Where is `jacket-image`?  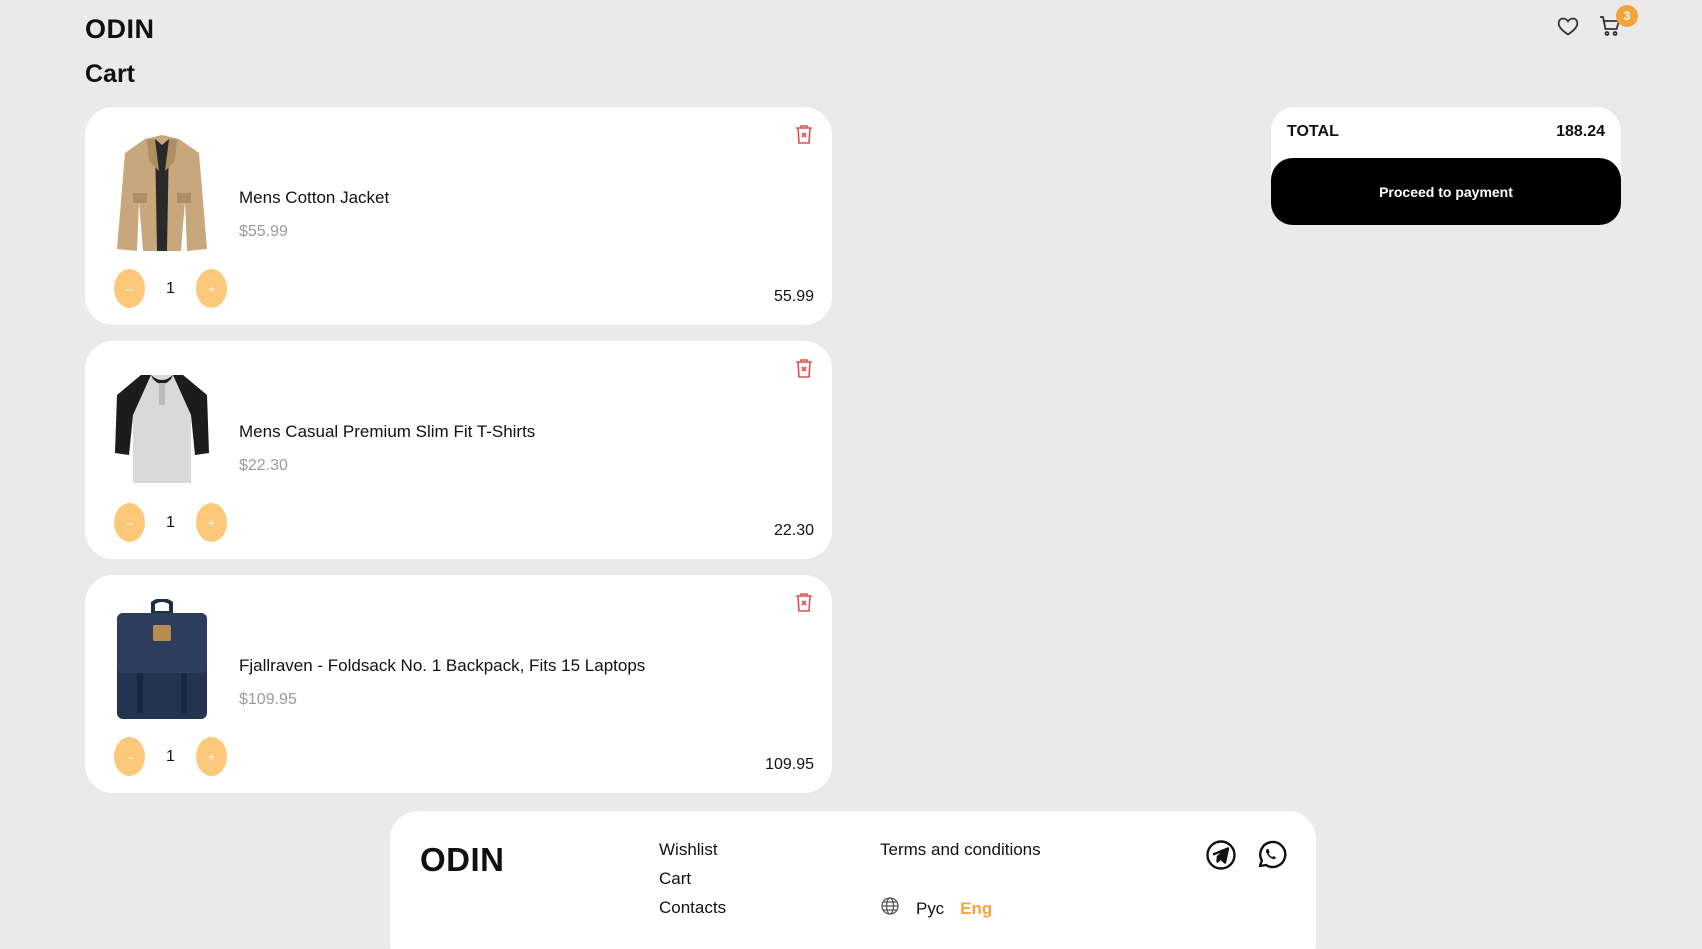 jacket-image is located at coordinates (162, 193).